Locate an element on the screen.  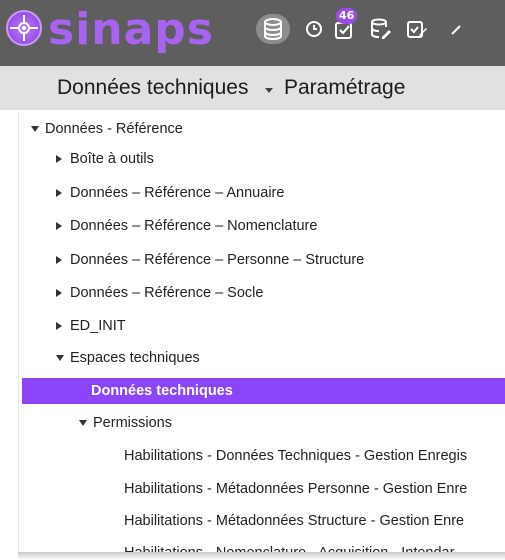
clock-icon is located at coordinates (314, 29).